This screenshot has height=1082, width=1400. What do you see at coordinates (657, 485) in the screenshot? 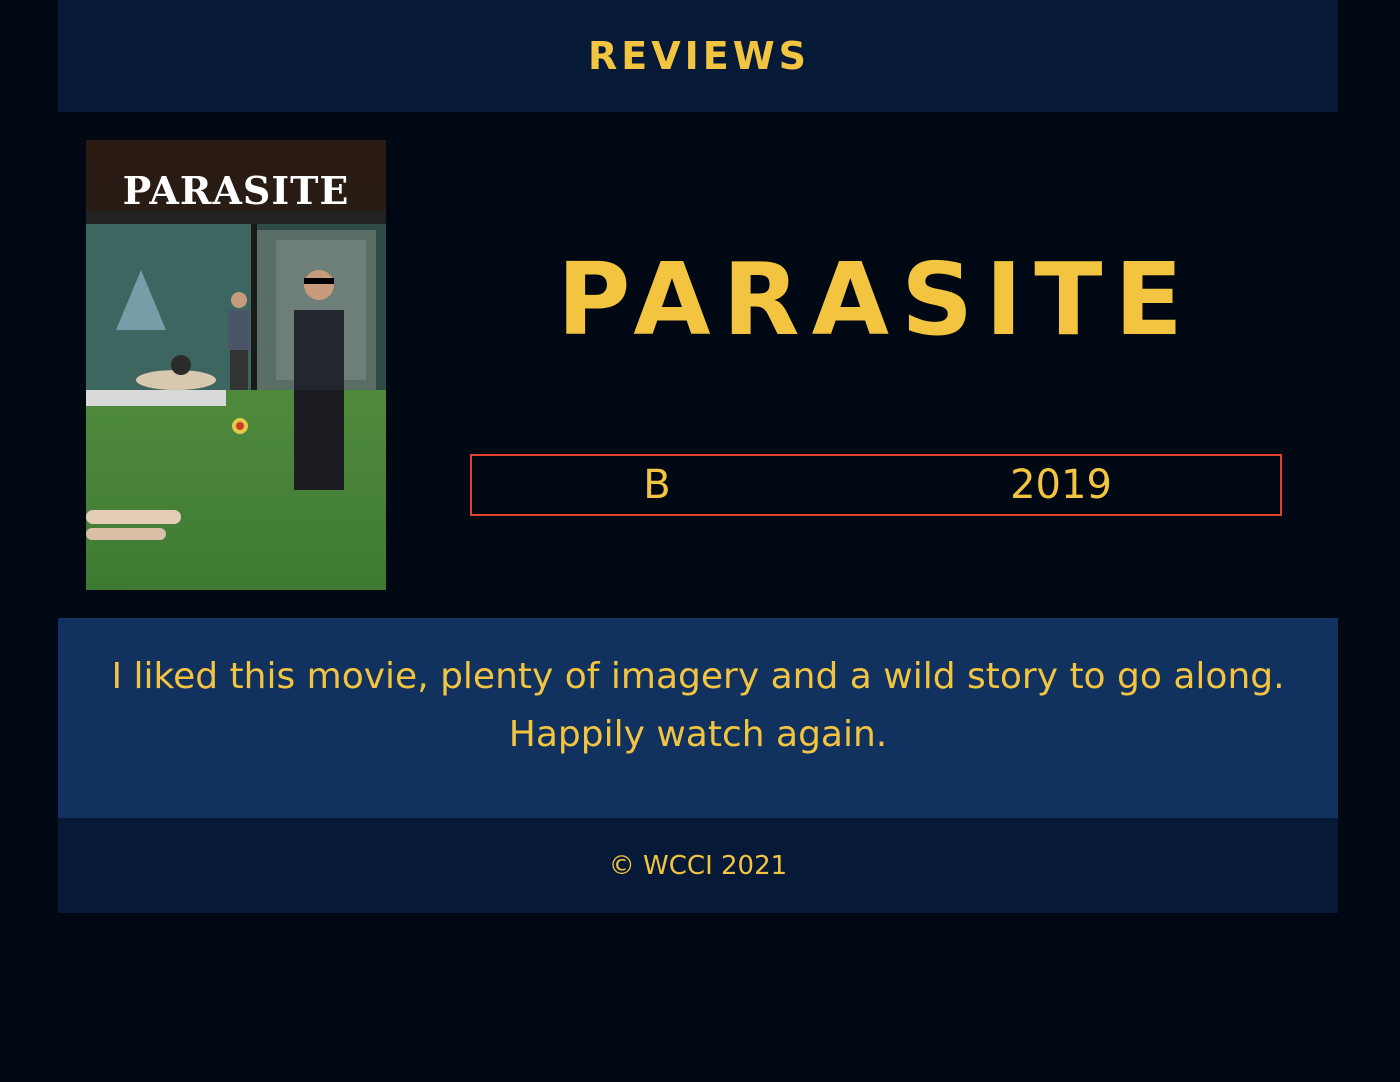
I see `movie-grade: B` at bounding box center [657, 485].